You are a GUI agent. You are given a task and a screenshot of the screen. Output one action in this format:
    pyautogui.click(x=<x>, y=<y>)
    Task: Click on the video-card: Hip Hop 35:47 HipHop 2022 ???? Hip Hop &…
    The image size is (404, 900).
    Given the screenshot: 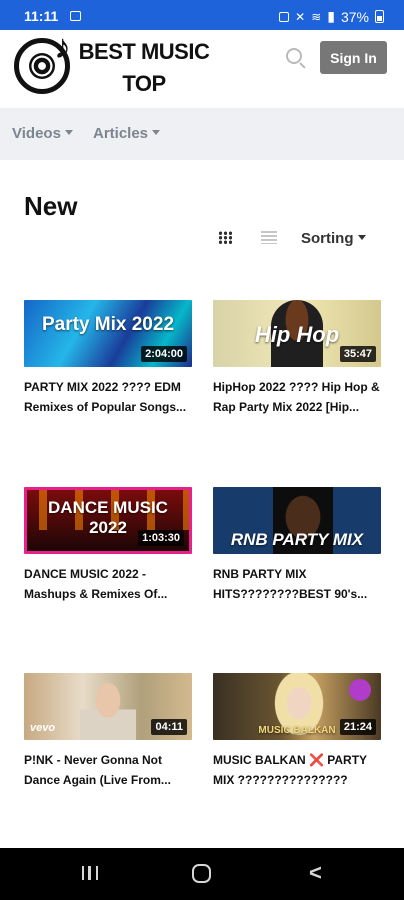 What is the action you would take?
    pyautogui.click(x=297, y=358)
    